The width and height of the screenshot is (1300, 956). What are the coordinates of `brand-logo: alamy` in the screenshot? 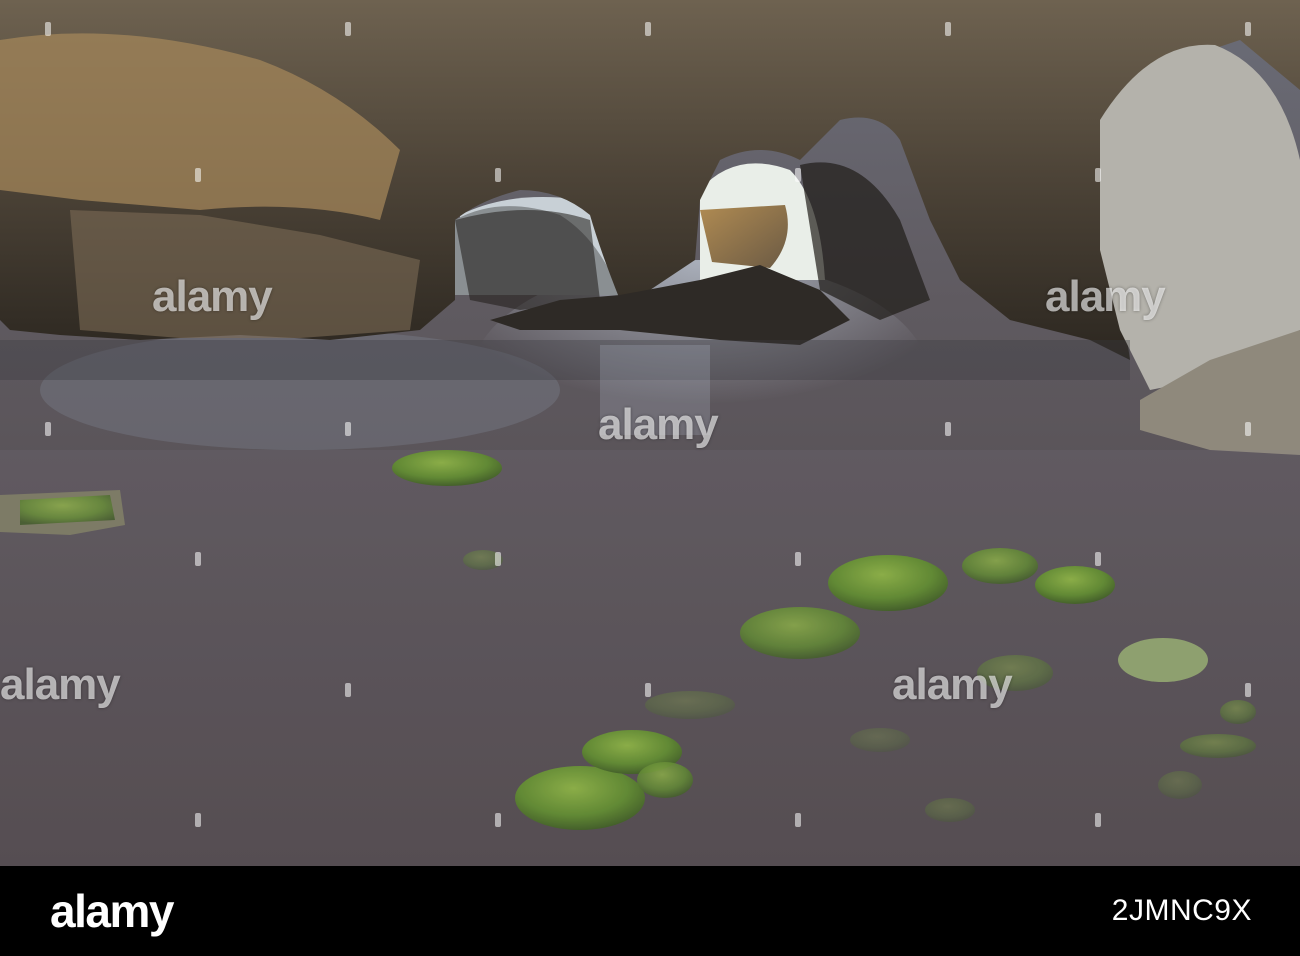 It's located at (112, 911).